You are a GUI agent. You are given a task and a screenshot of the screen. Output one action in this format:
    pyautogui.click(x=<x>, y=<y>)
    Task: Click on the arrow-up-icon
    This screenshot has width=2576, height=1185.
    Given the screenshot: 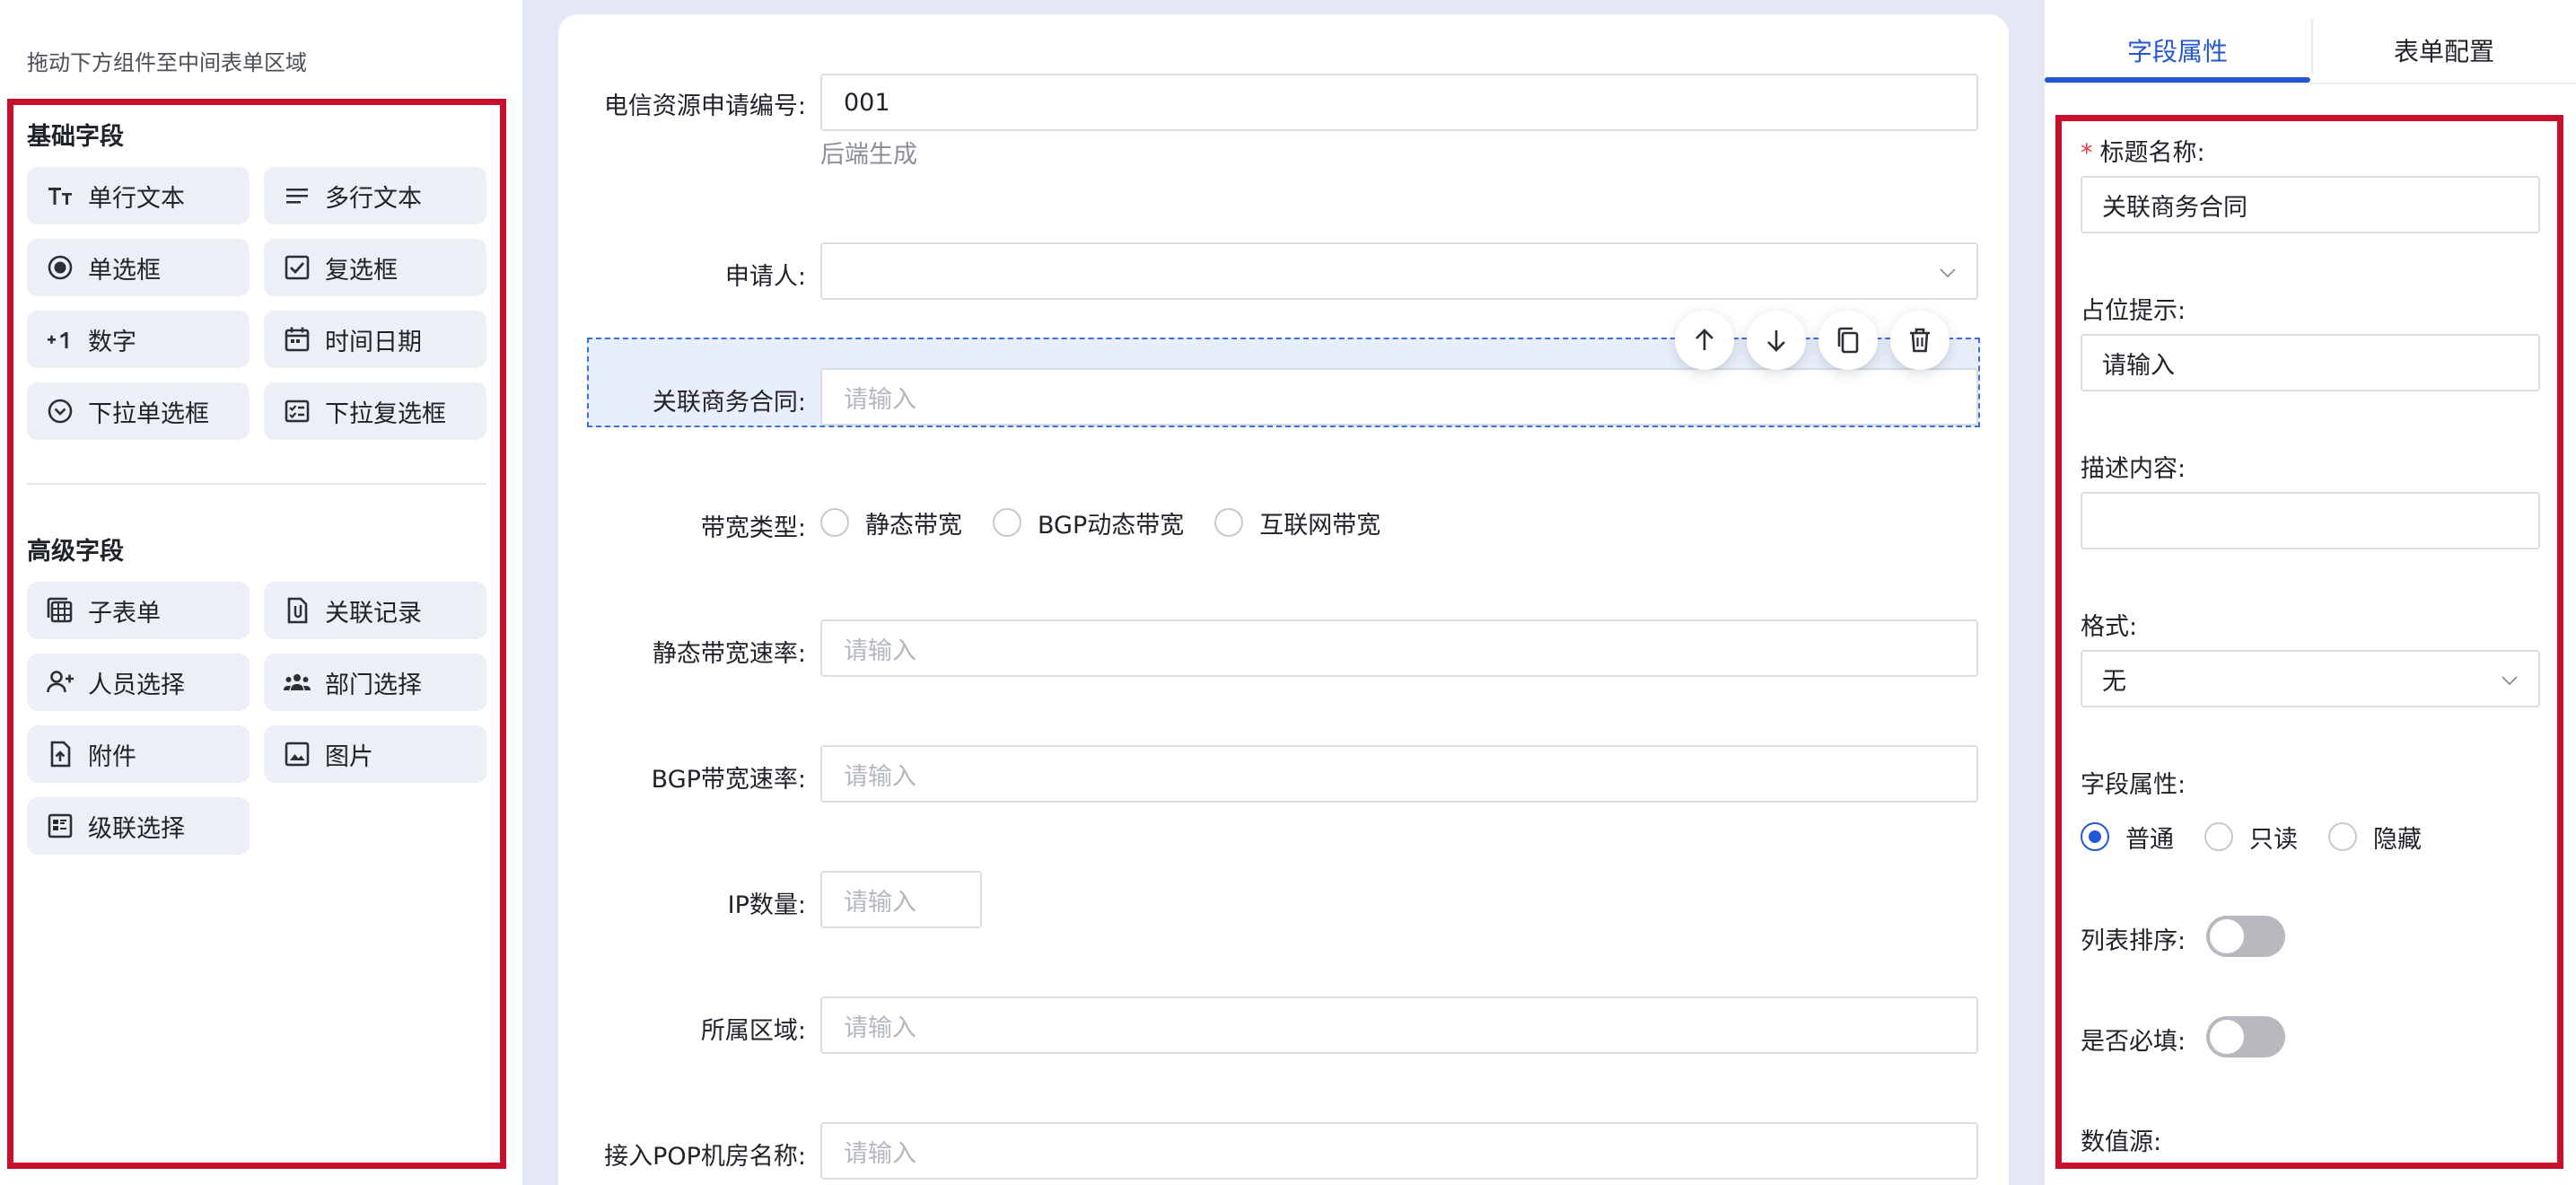 What is the action you would take?
    pyautogui.click(x=1704, y=339)
    